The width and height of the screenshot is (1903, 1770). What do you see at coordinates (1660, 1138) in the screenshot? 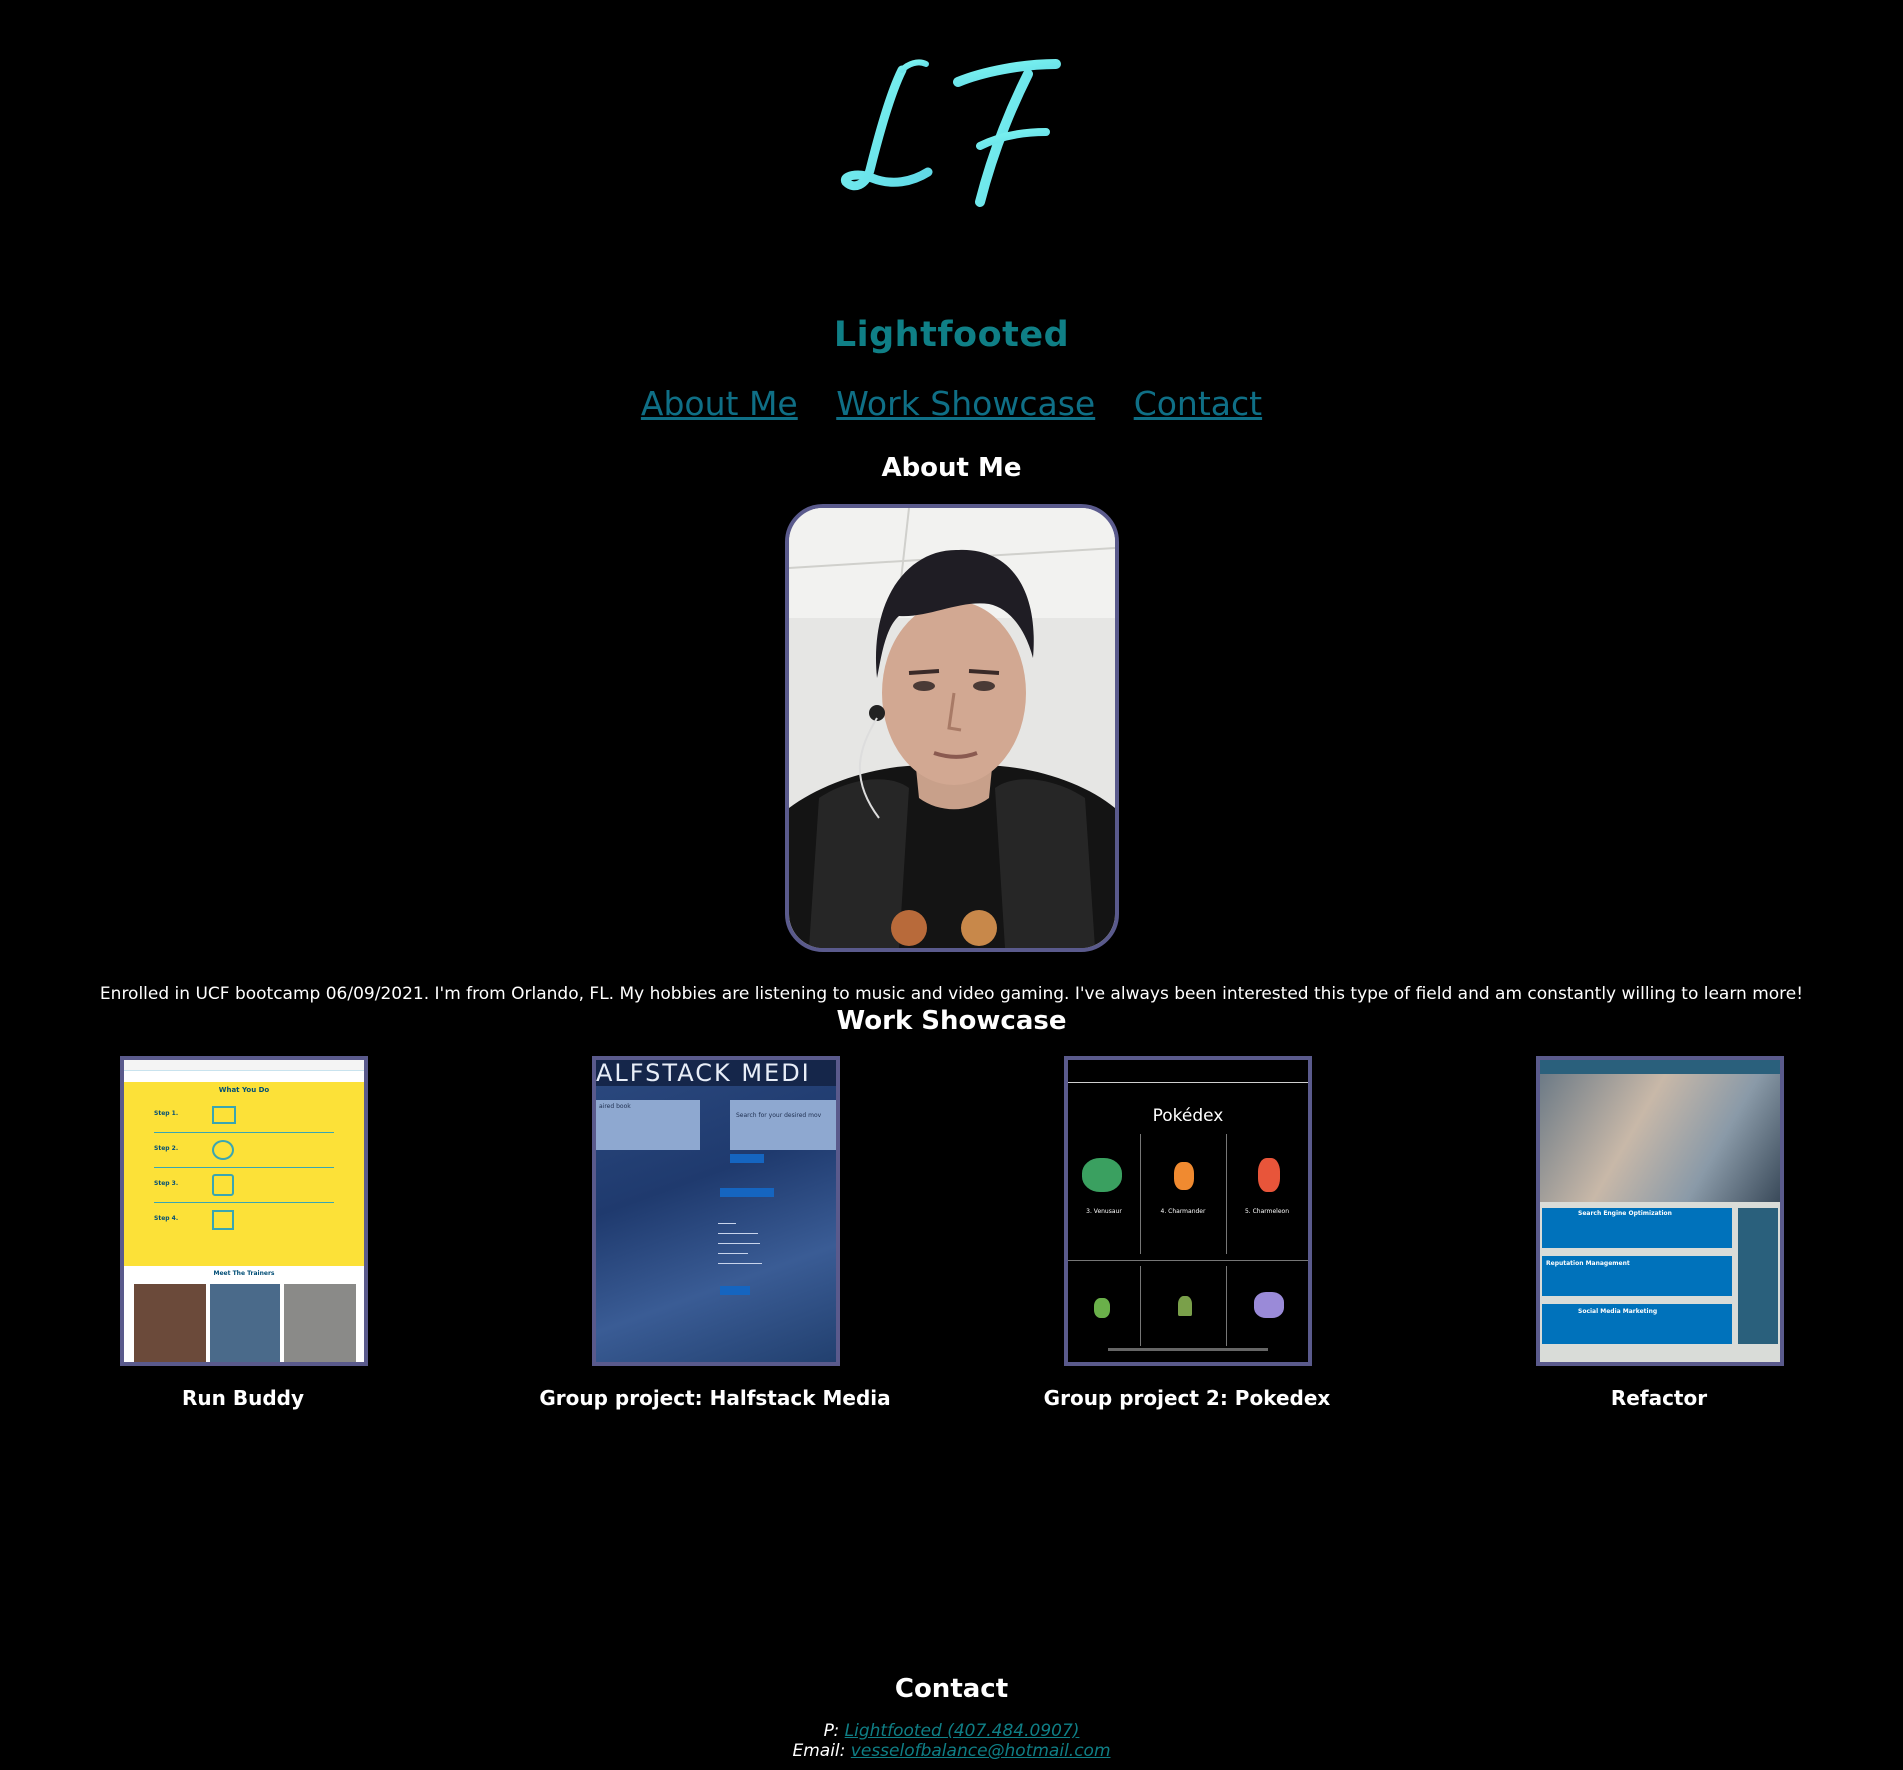
I see `thumb-hero` at bounding box center [1660, 1138].